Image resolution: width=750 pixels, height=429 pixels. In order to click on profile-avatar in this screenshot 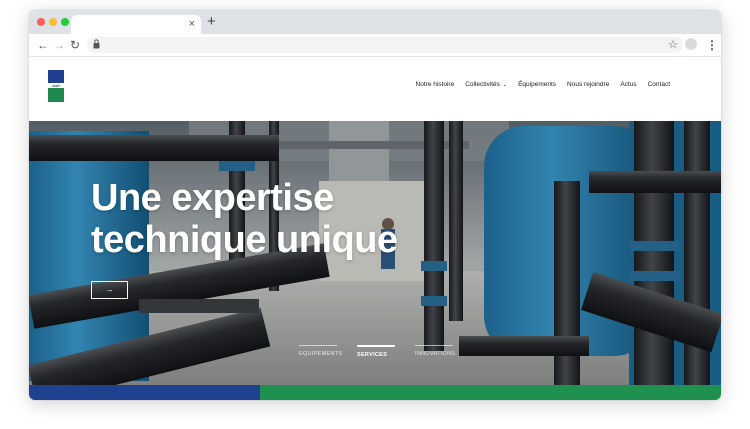, I will do `click(691, 44)`.